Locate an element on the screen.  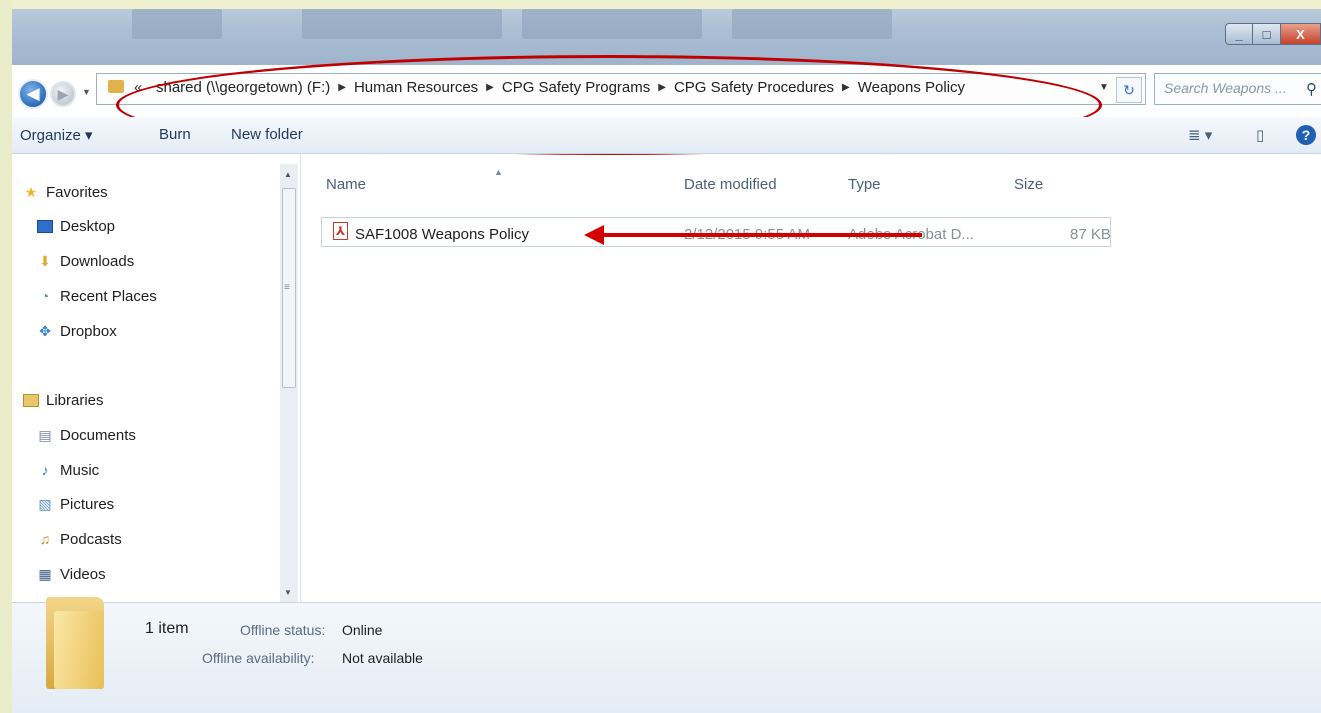
nav-libraries-label: Libraries is located at coordinates (75, 400).